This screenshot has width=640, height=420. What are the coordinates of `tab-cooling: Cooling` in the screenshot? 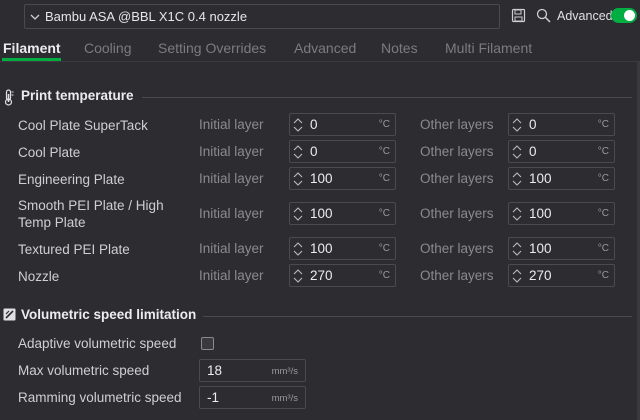 It's located at (107, 48).